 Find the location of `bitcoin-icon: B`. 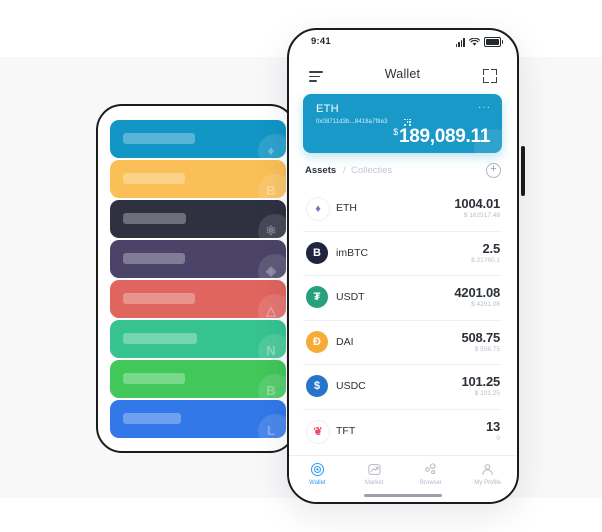

bitcoin-icon: B is located at coordinates (272, 186).